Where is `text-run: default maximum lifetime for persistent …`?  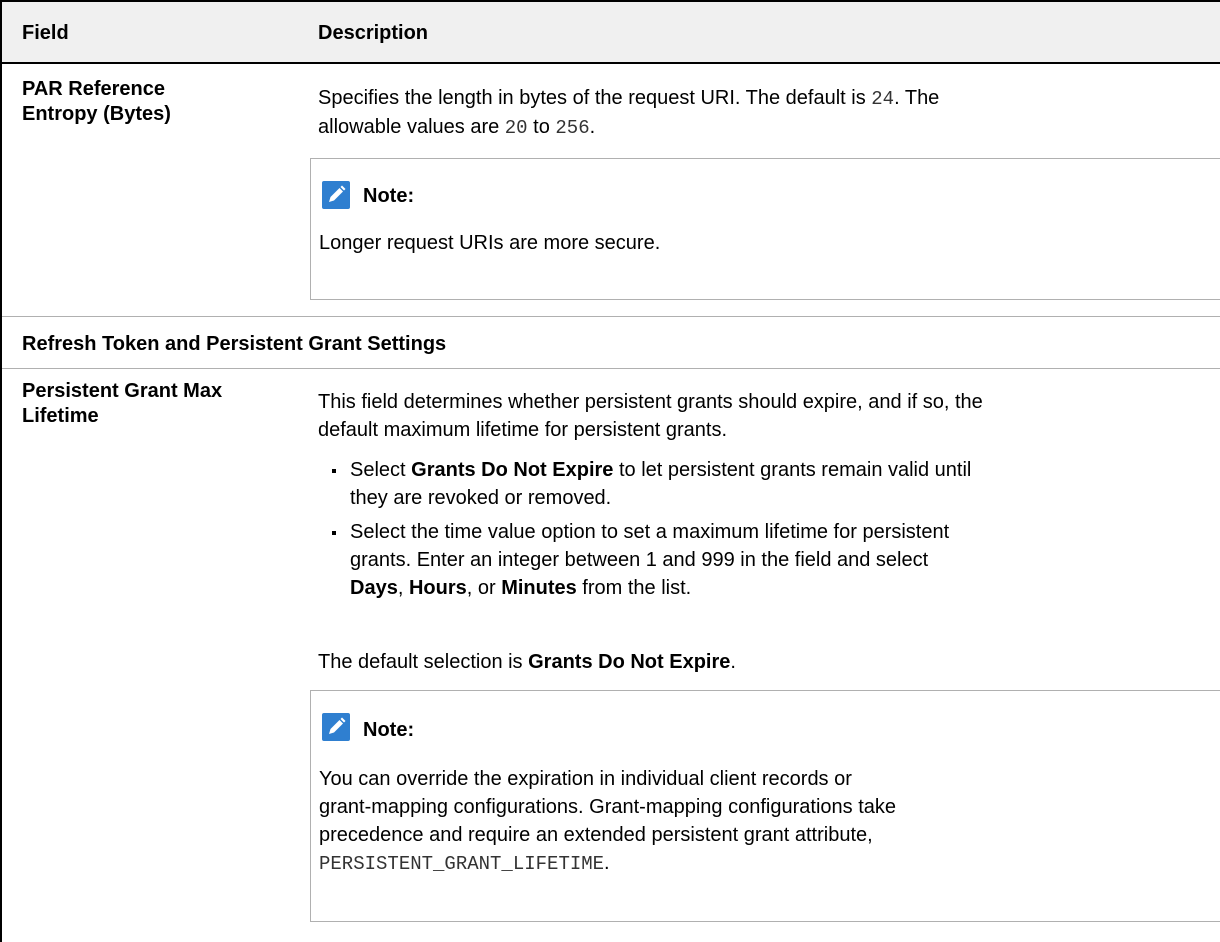
text-run: default maximum lifetime for persistent … is located at coordinates (523, 430).